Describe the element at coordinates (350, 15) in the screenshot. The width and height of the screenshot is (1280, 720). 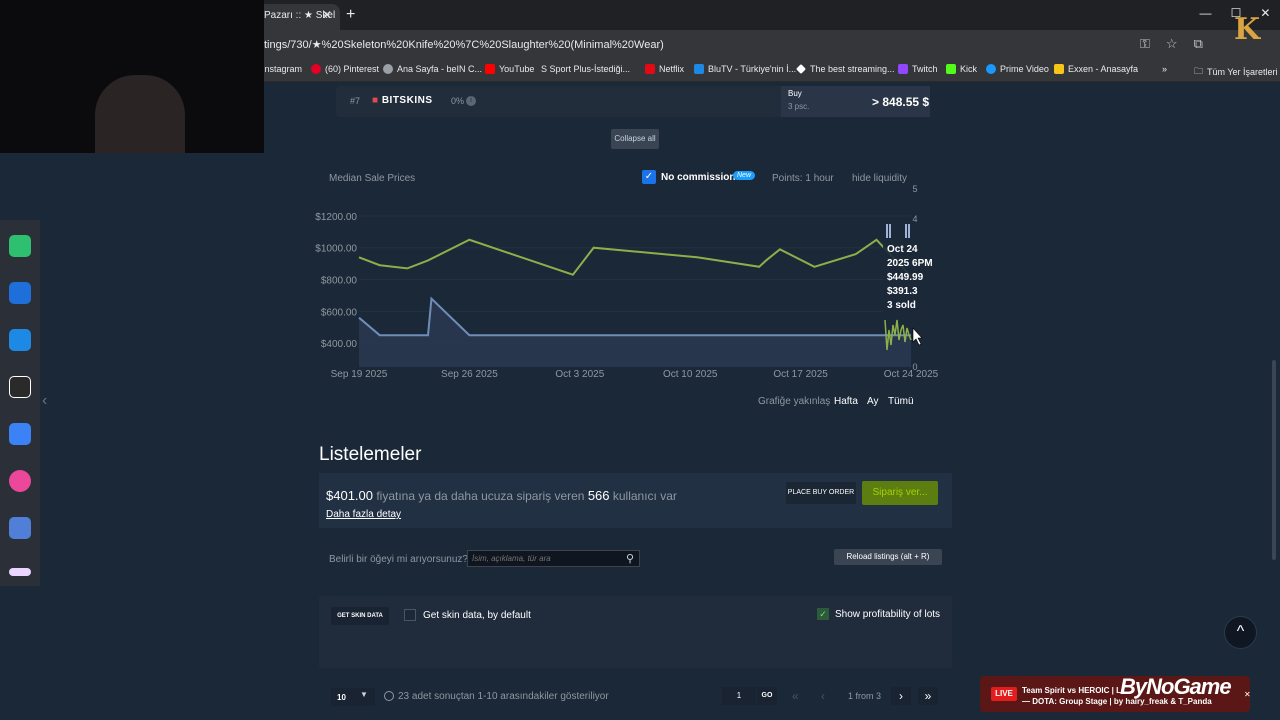
I see `new-tab-icon: +` at that location.